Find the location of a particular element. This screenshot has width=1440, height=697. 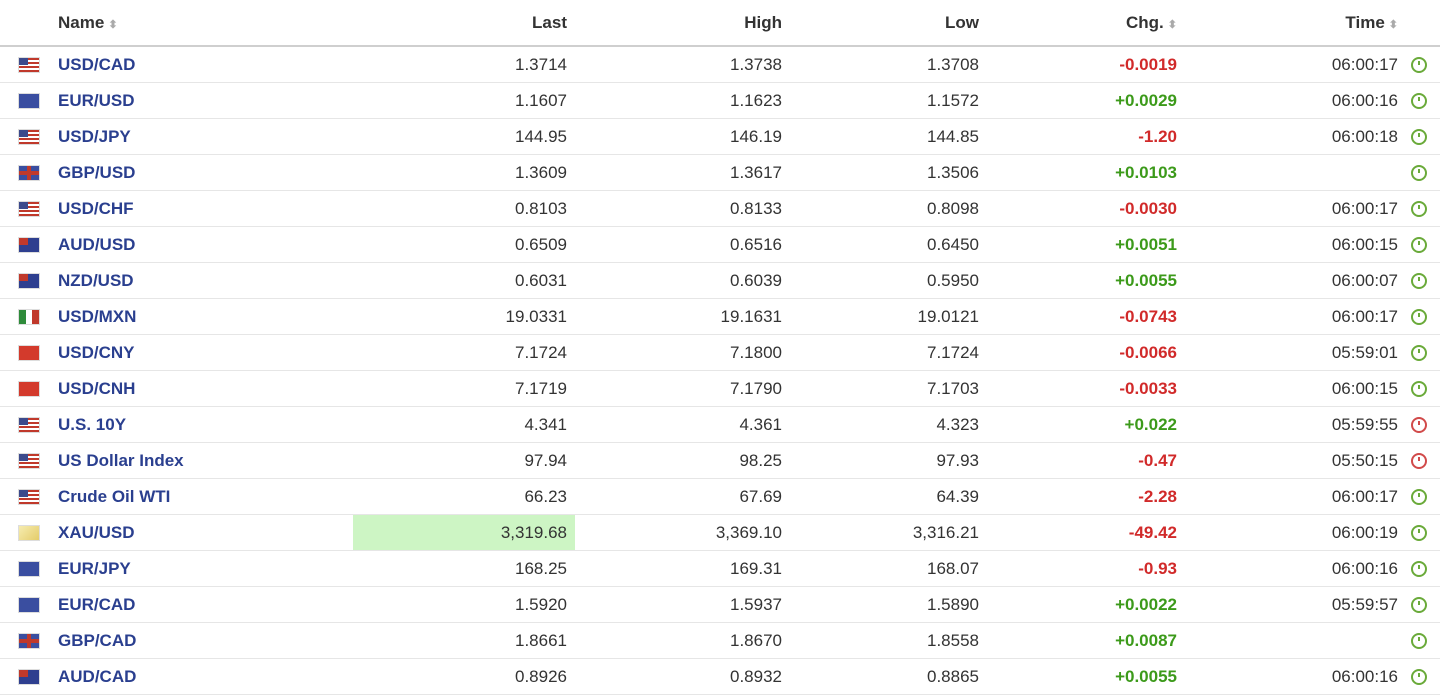

last-price: 3,319.68 is located at coordinates (464, 532).